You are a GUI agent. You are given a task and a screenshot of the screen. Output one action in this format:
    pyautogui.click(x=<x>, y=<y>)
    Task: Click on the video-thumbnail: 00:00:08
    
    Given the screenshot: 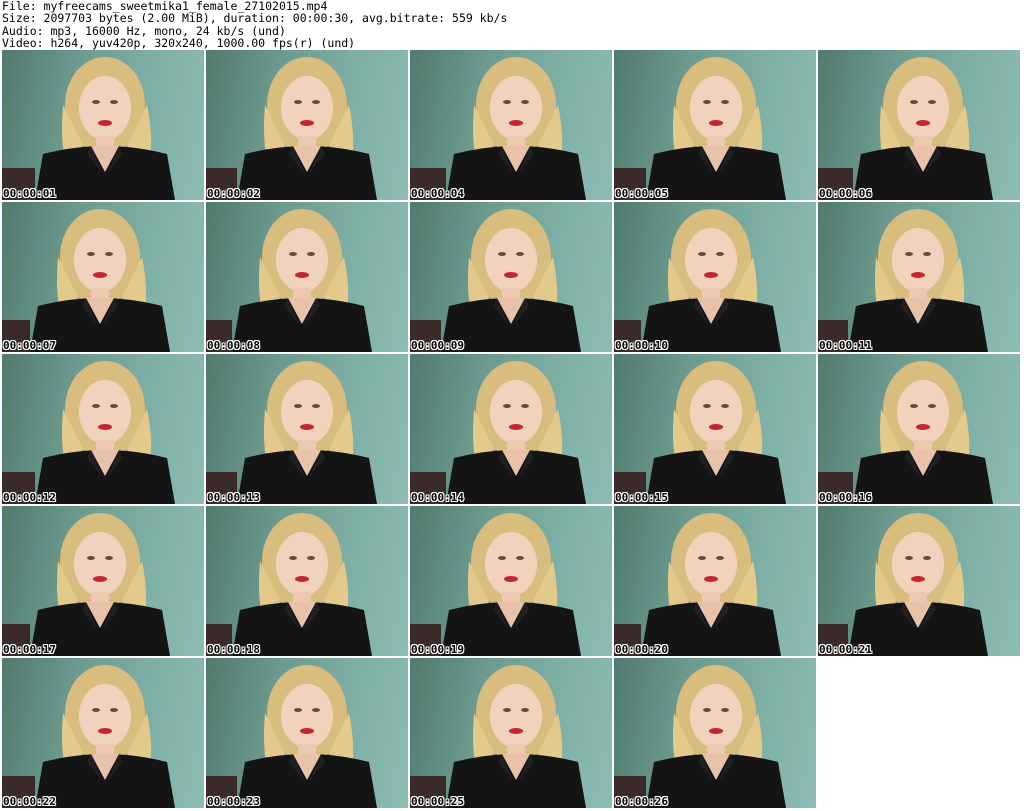 What is the action you would take?
    pyautogui.click(x=307, y=277)
    